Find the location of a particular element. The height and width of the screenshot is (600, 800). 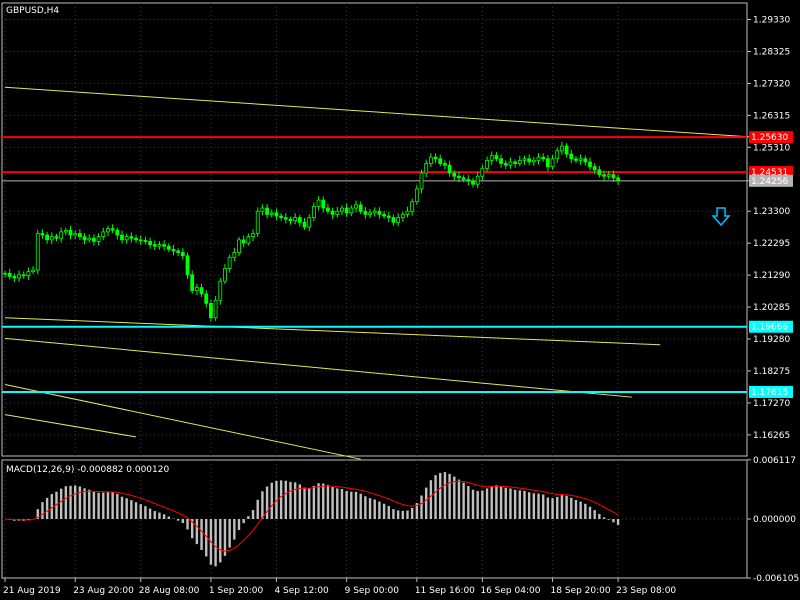

macd-signal-line is located at coordinates (311, 516).